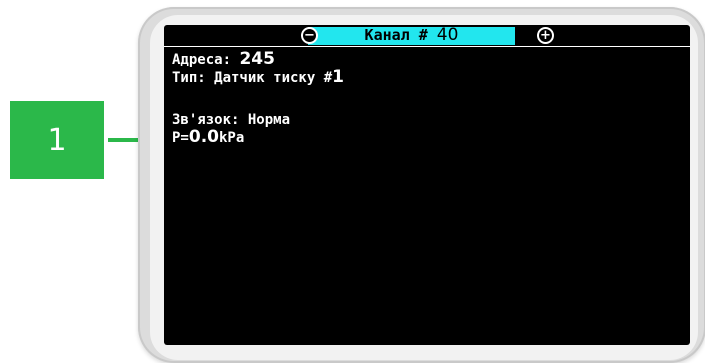  Describe the element at coordinates (545, 35) in the screenshot. I see `plus-circle-icon: +` at that location.